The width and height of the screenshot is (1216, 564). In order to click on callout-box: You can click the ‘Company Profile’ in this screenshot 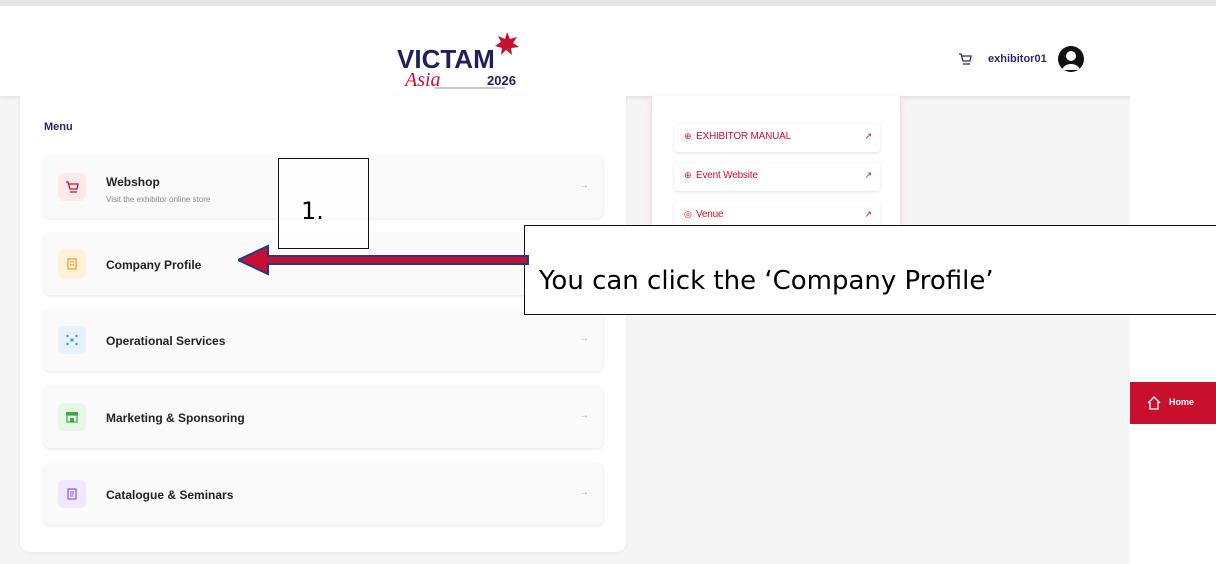, I will do `click(870, 270)`.